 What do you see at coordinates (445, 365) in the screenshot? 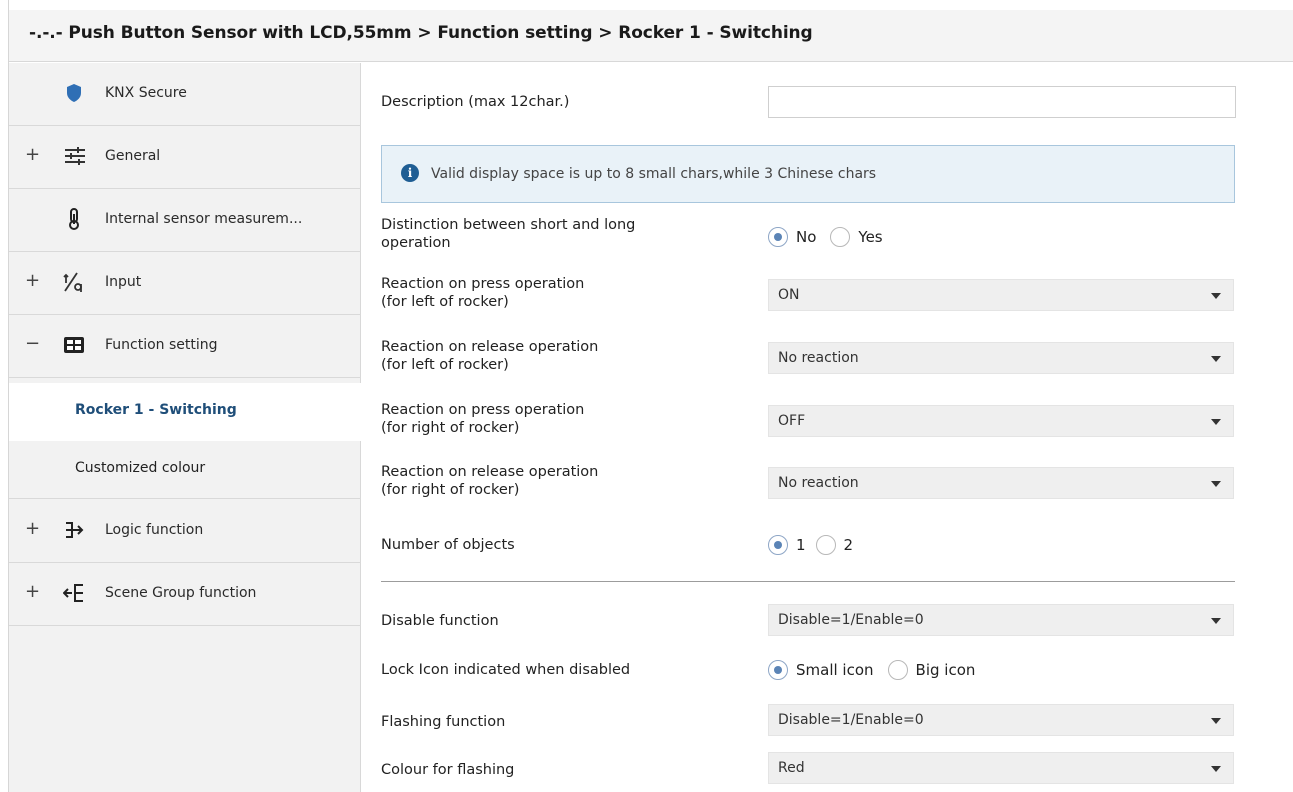
I see `release-left-label-line2: (for left of rocker)` at bounding box center [445, 365].